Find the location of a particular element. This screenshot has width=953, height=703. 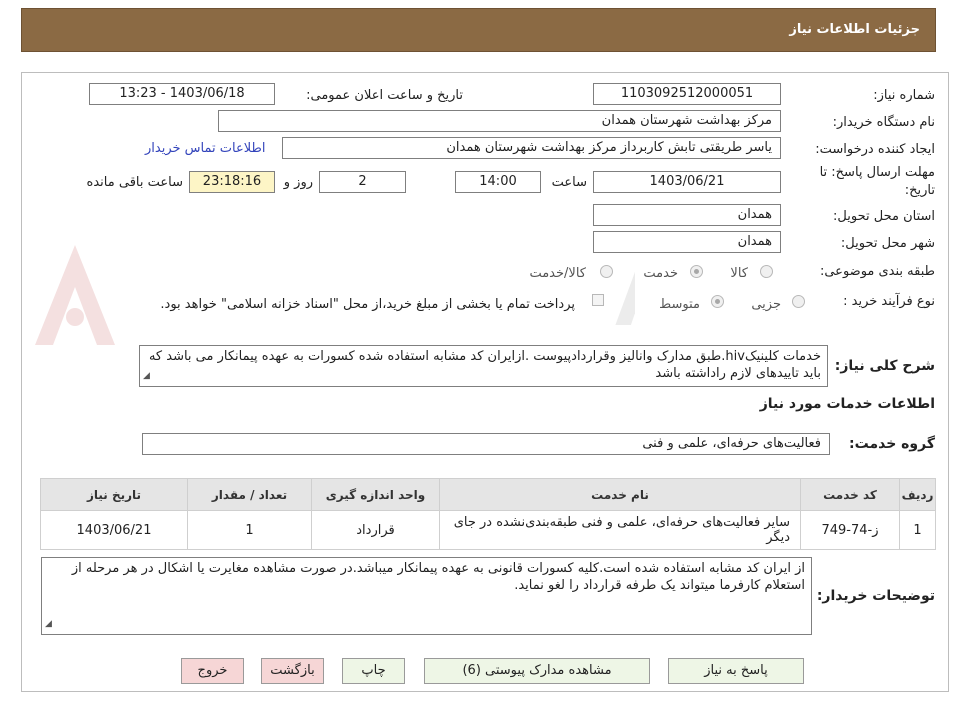

announce-field: 1403/06/18 - 13:23 is located at coordinates (182, 94).